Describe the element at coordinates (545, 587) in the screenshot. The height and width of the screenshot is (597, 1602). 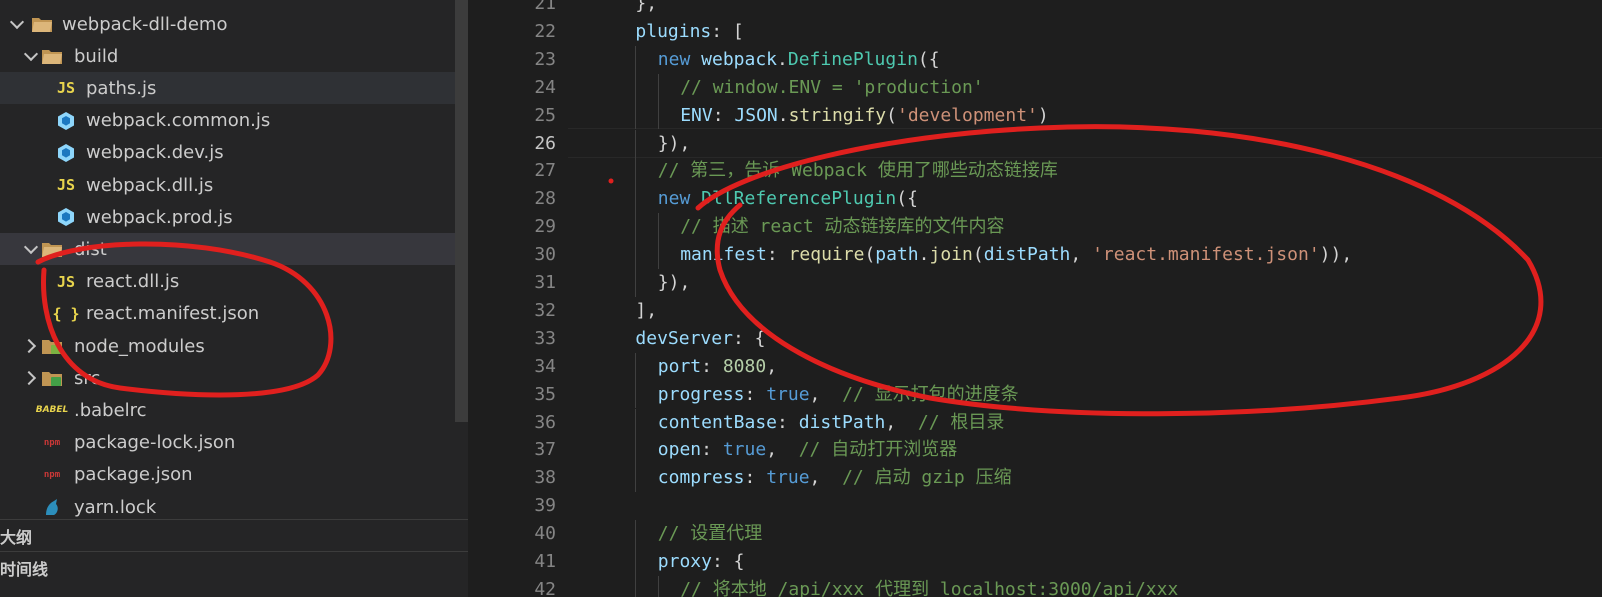
I see `line-number: 42` at that location.